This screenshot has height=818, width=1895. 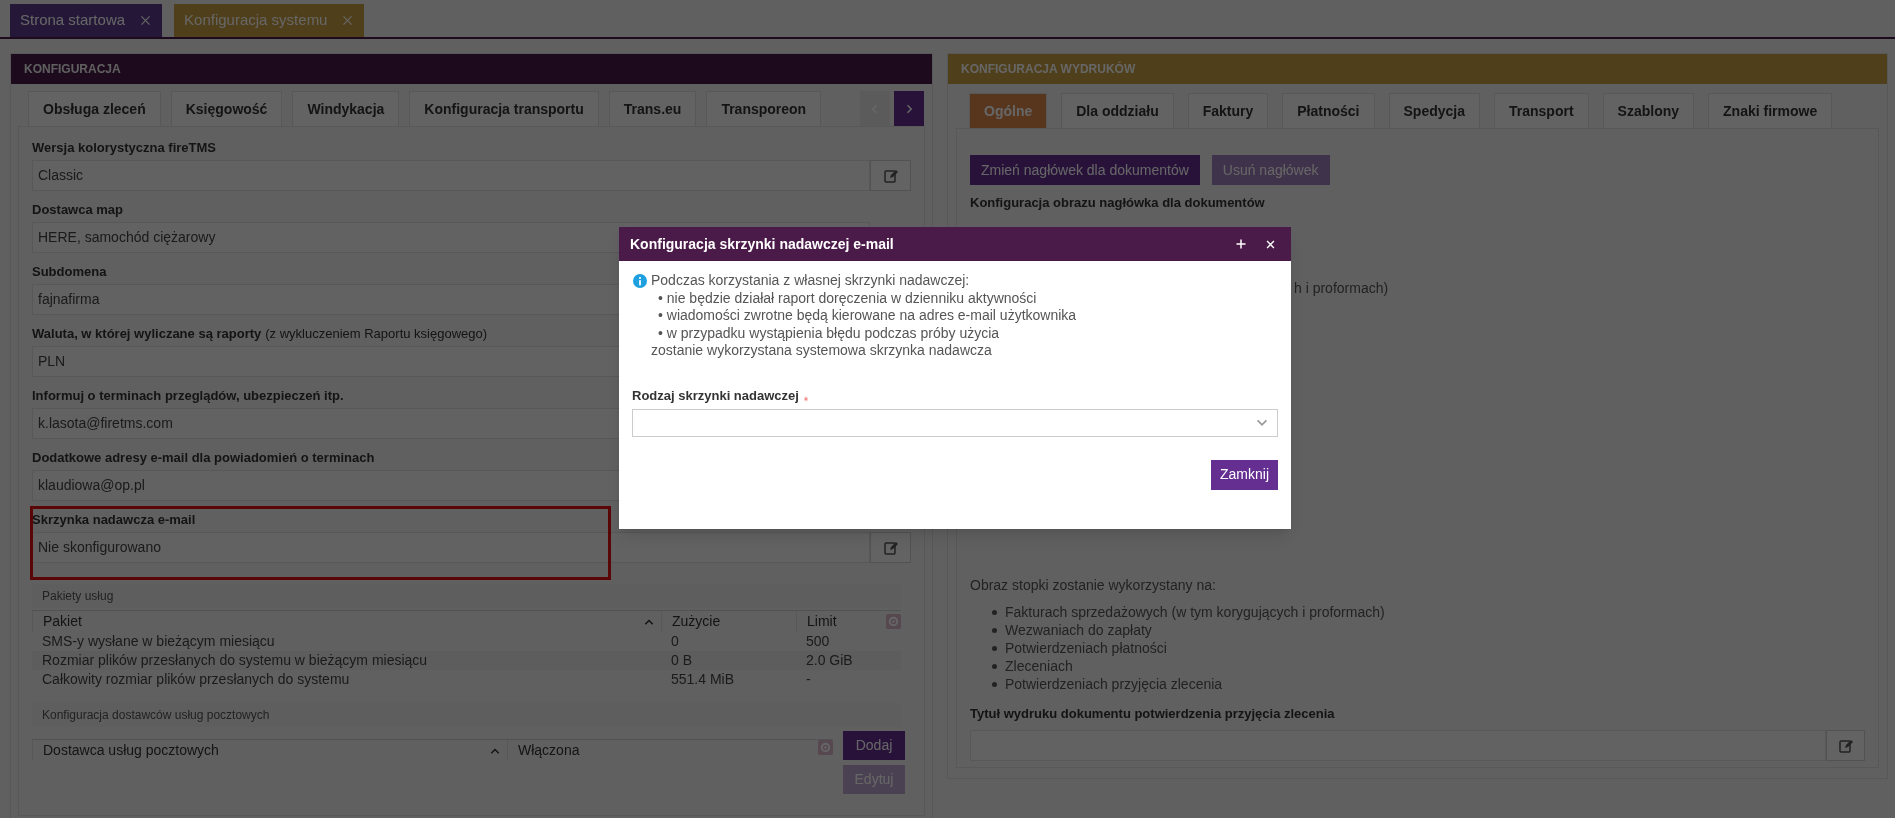 What do you see at coordinates (764, 108) in the screenshot?
I see `tab: Transporeon` at bounding box center [764, 108].